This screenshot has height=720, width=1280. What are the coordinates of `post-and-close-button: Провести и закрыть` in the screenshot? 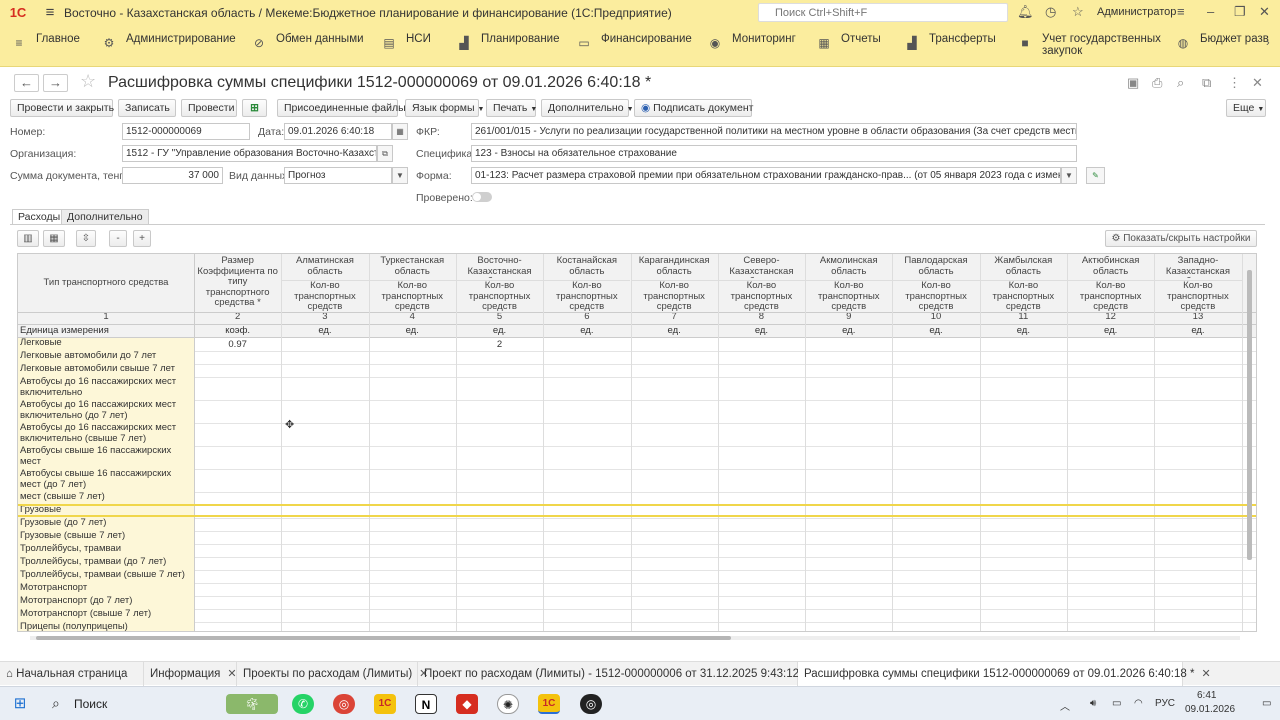 It's located at (62, 108).